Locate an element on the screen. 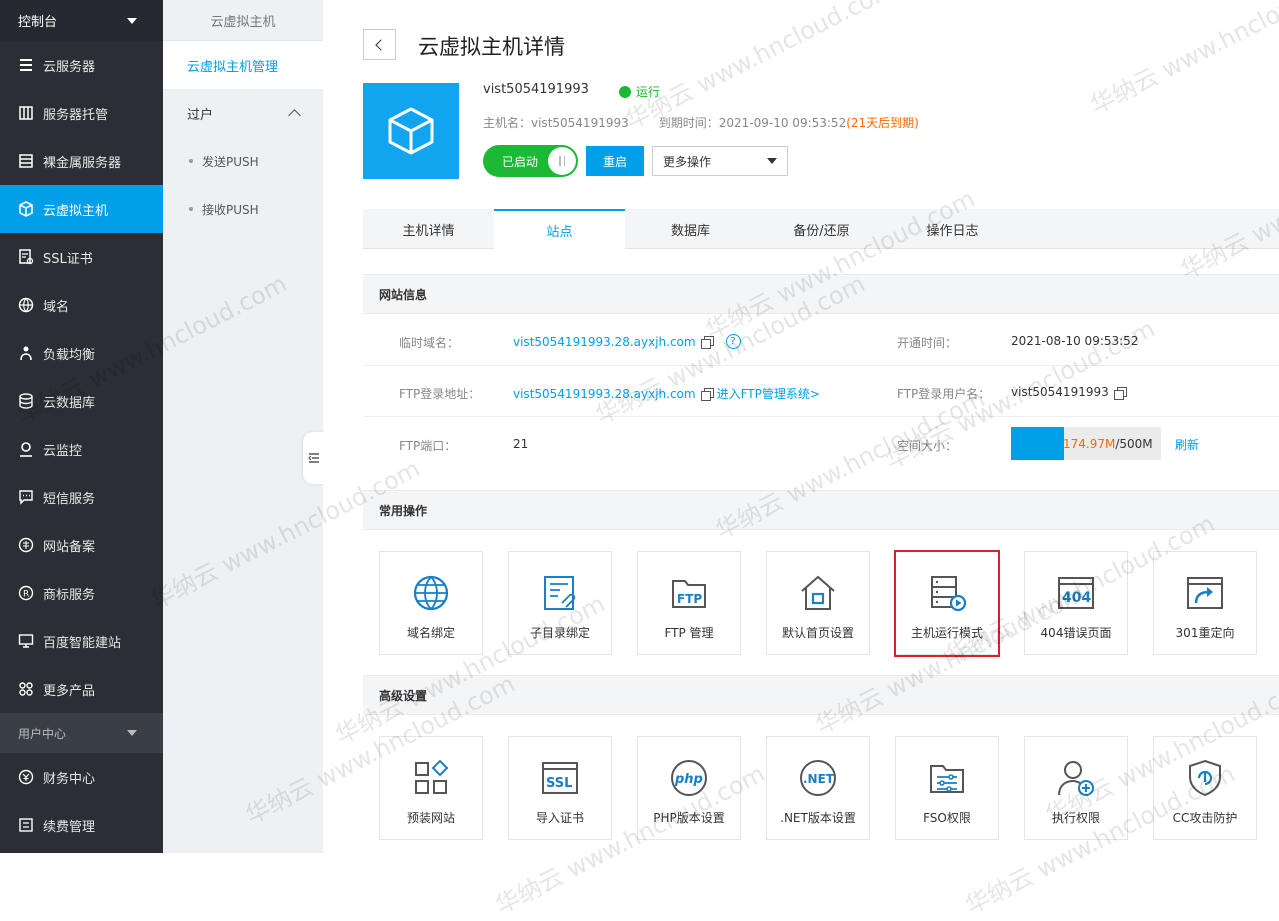 The height and width of the screenshot is (921, 1279). sidebar-item-11: 网站备案 is located at coordinates (81, 545).